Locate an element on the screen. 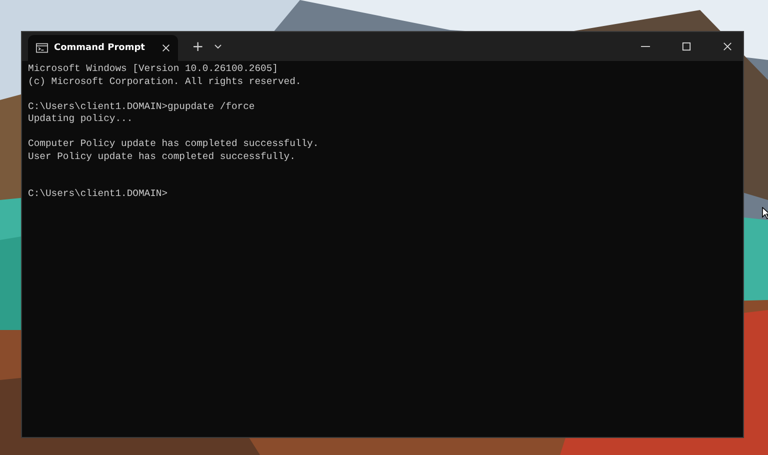 This screenshot has height=455, width=768. command-prompt: C:\Users\client1.DOMAIN> is located at coordinates (98, 194).